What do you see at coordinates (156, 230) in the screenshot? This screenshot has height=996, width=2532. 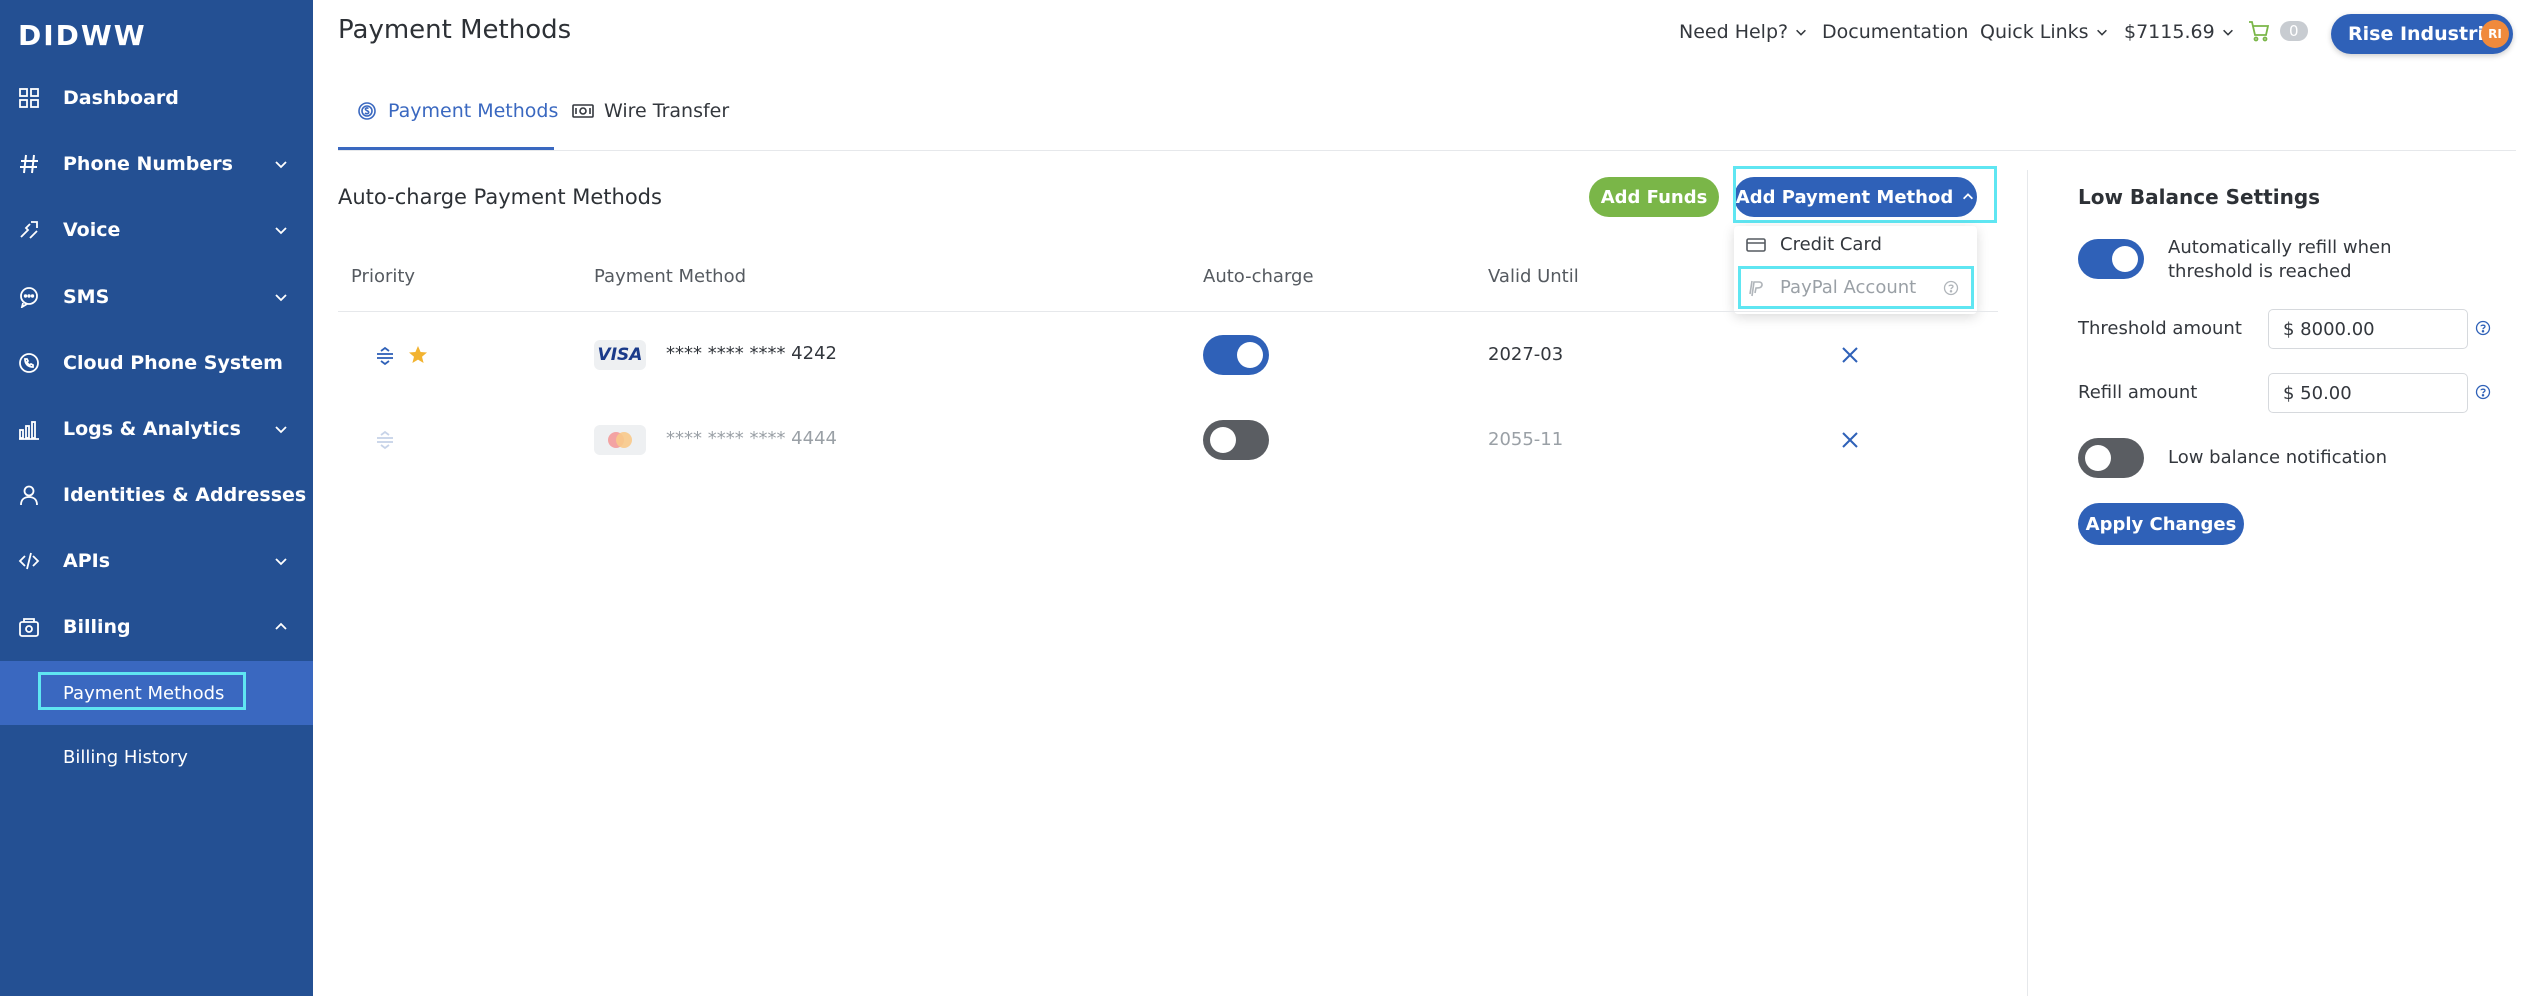 I see `sidebar-item-voice: Voice` at bounding box center [156, 230].